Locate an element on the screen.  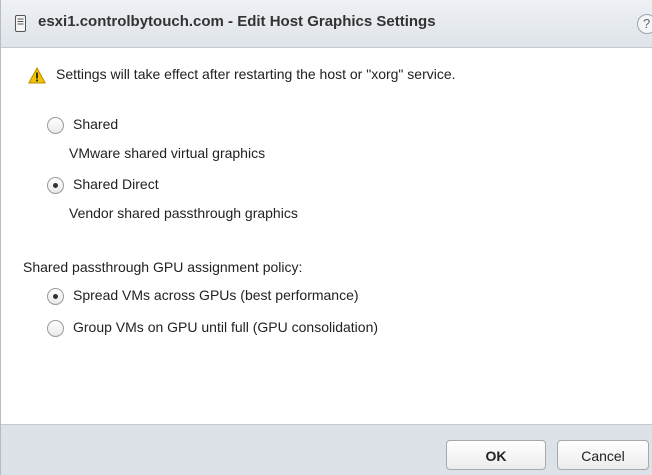
radio-shared-direct is located at coordinates (55, 185).